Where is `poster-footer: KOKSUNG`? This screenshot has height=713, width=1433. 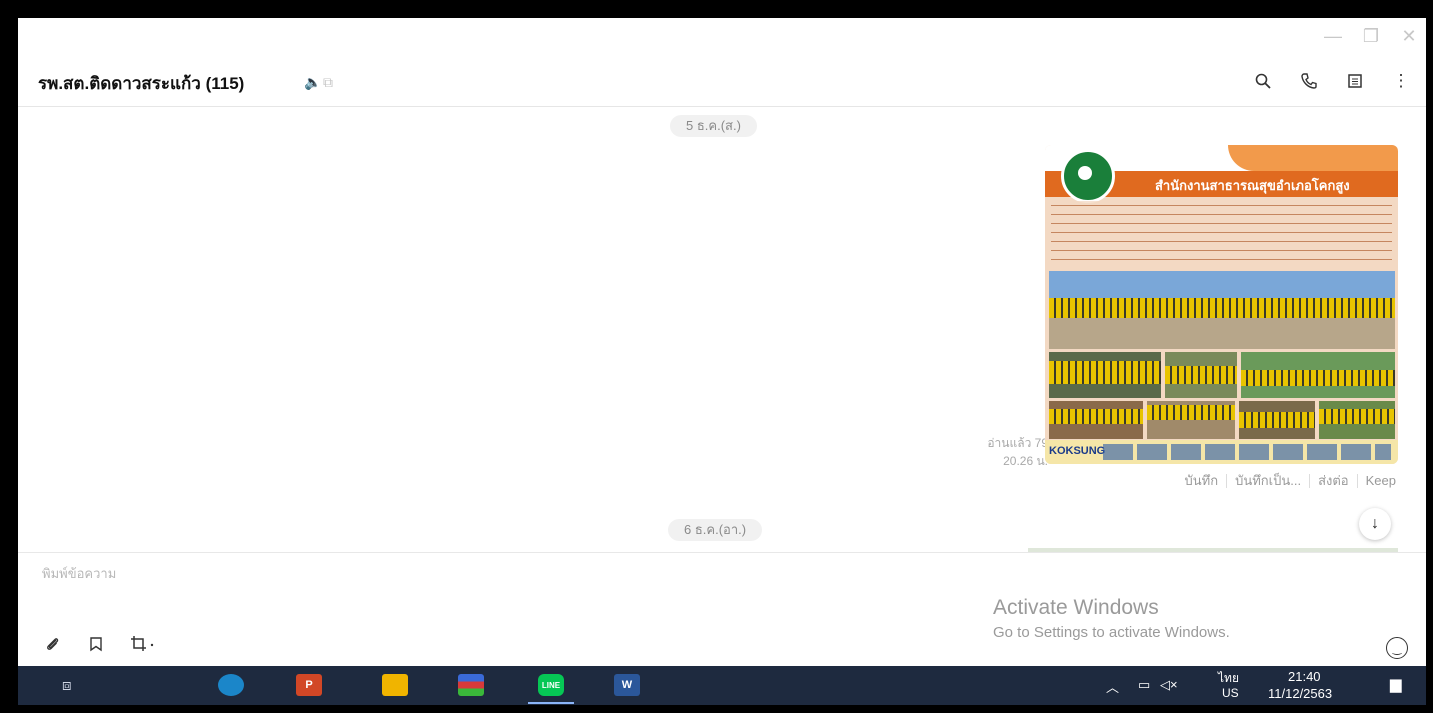 poster-footer: KOKSUNG is located at coordinates (1221, 452).